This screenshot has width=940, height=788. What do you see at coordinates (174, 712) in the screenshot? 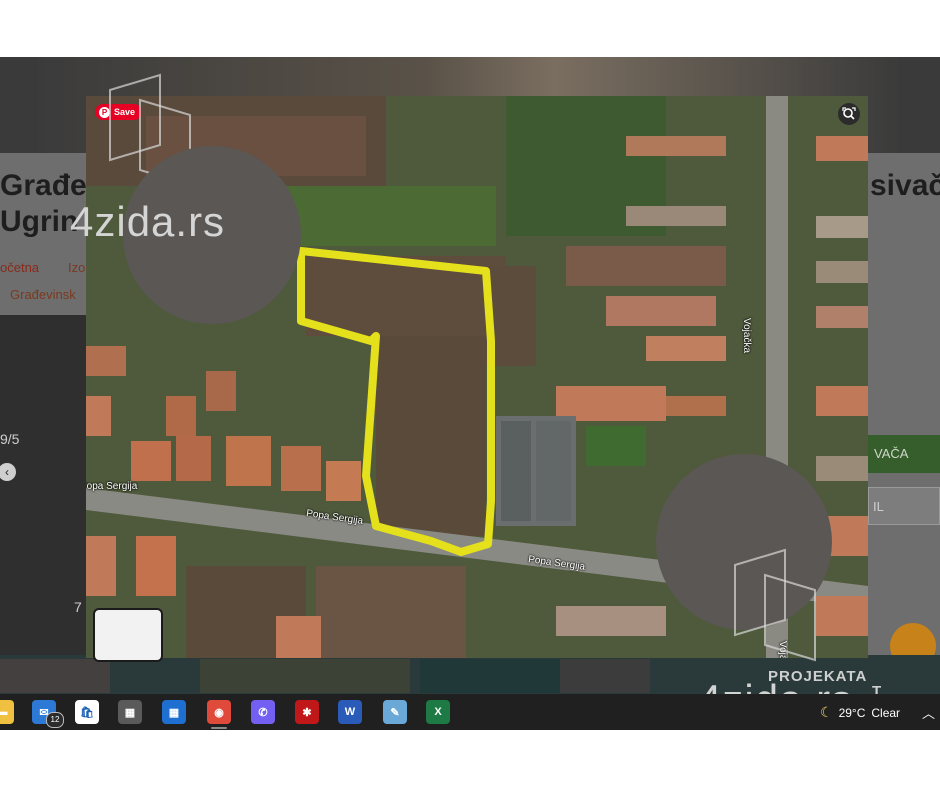
I see `calendar-icon: ▦` at bounding box center [174, 712].